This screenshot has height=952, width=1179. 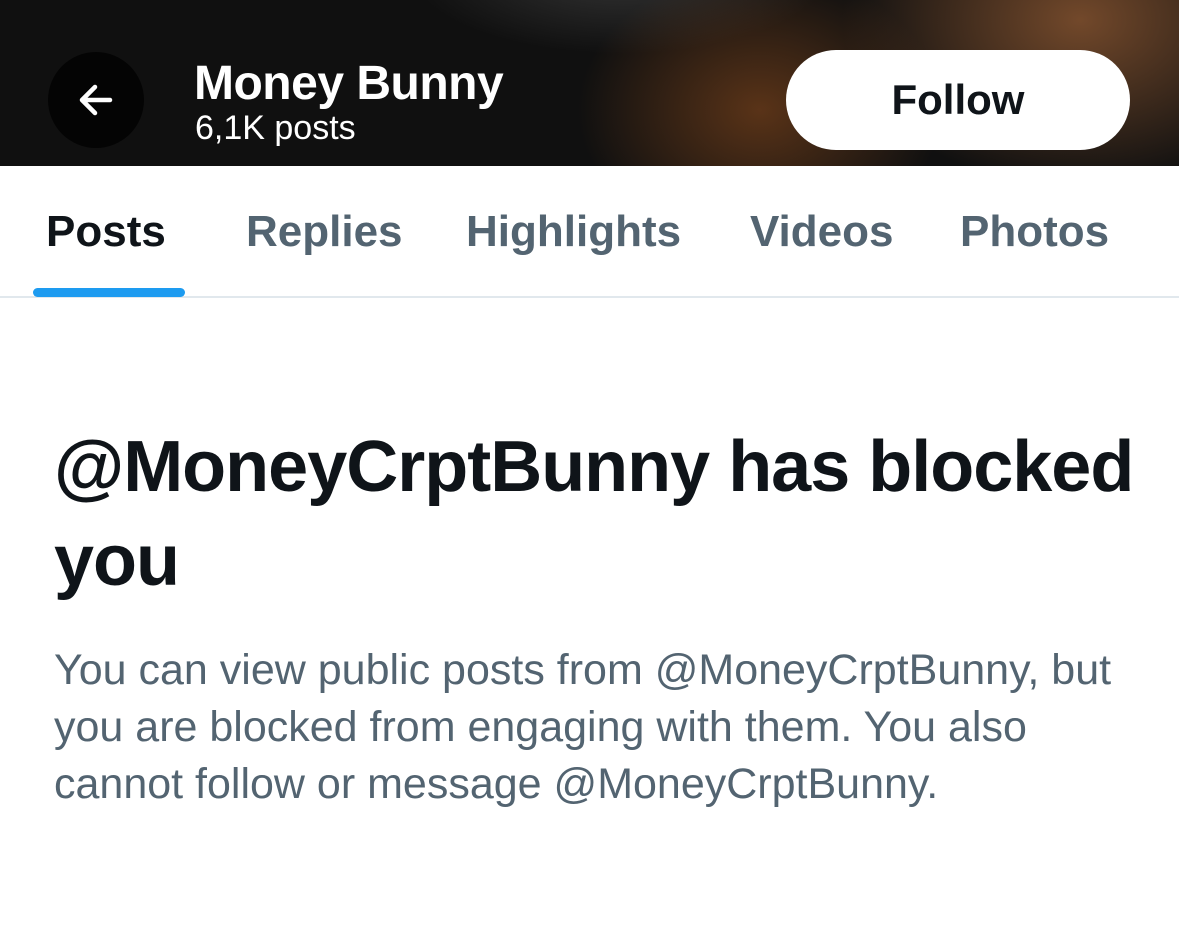 What do you see at coordinates (109, 292) in the screenshot?
I see `active-tab-indicator` at bounding box center [109, 292].